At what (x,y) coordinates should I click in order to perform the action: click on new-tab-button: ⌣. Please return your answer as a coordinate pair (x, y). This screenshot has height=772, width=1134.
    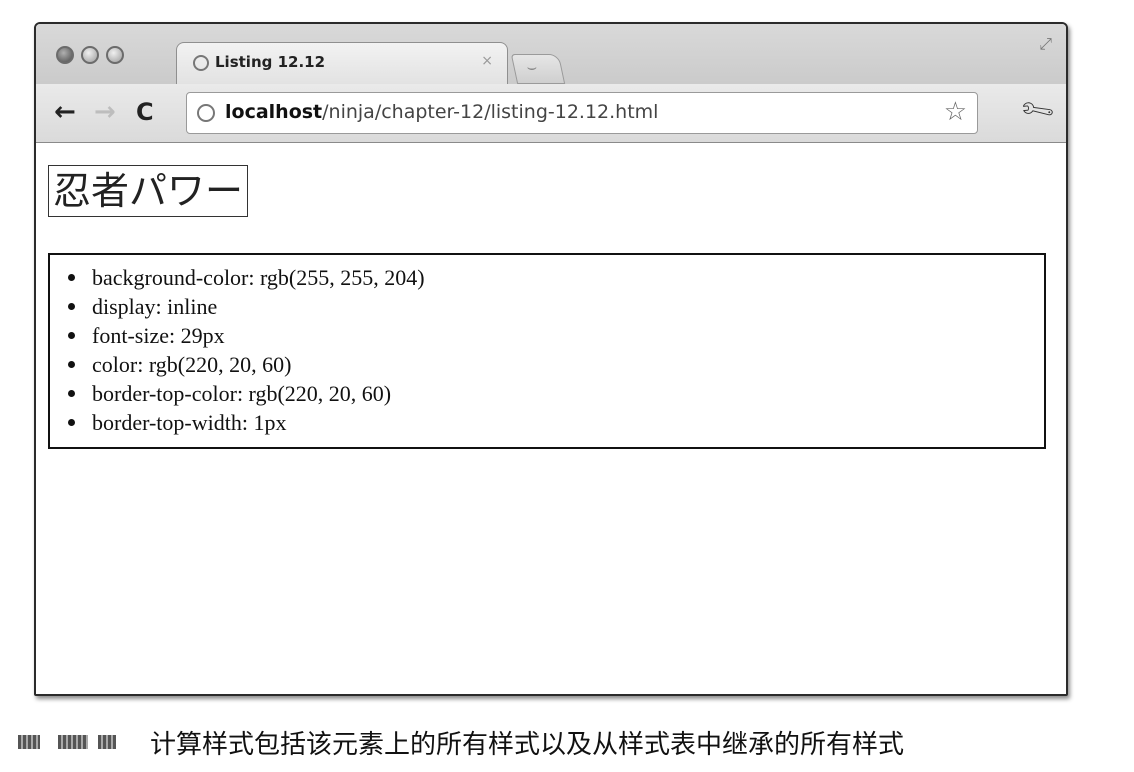
    Looking at the image, I should click on (538, 69).